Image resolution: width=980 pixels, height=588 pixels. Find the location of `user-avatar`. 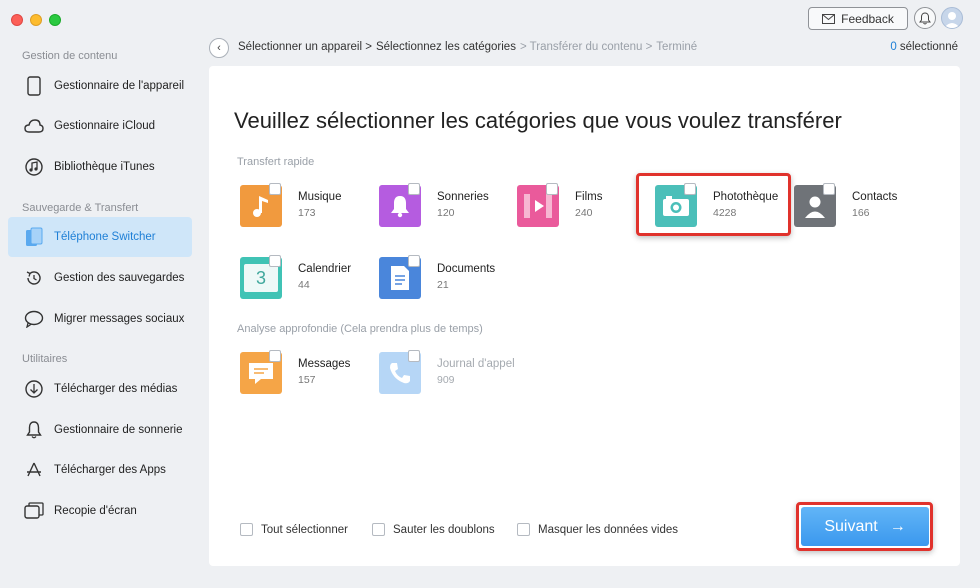

user-avatar is located at coordinates (952, 18).